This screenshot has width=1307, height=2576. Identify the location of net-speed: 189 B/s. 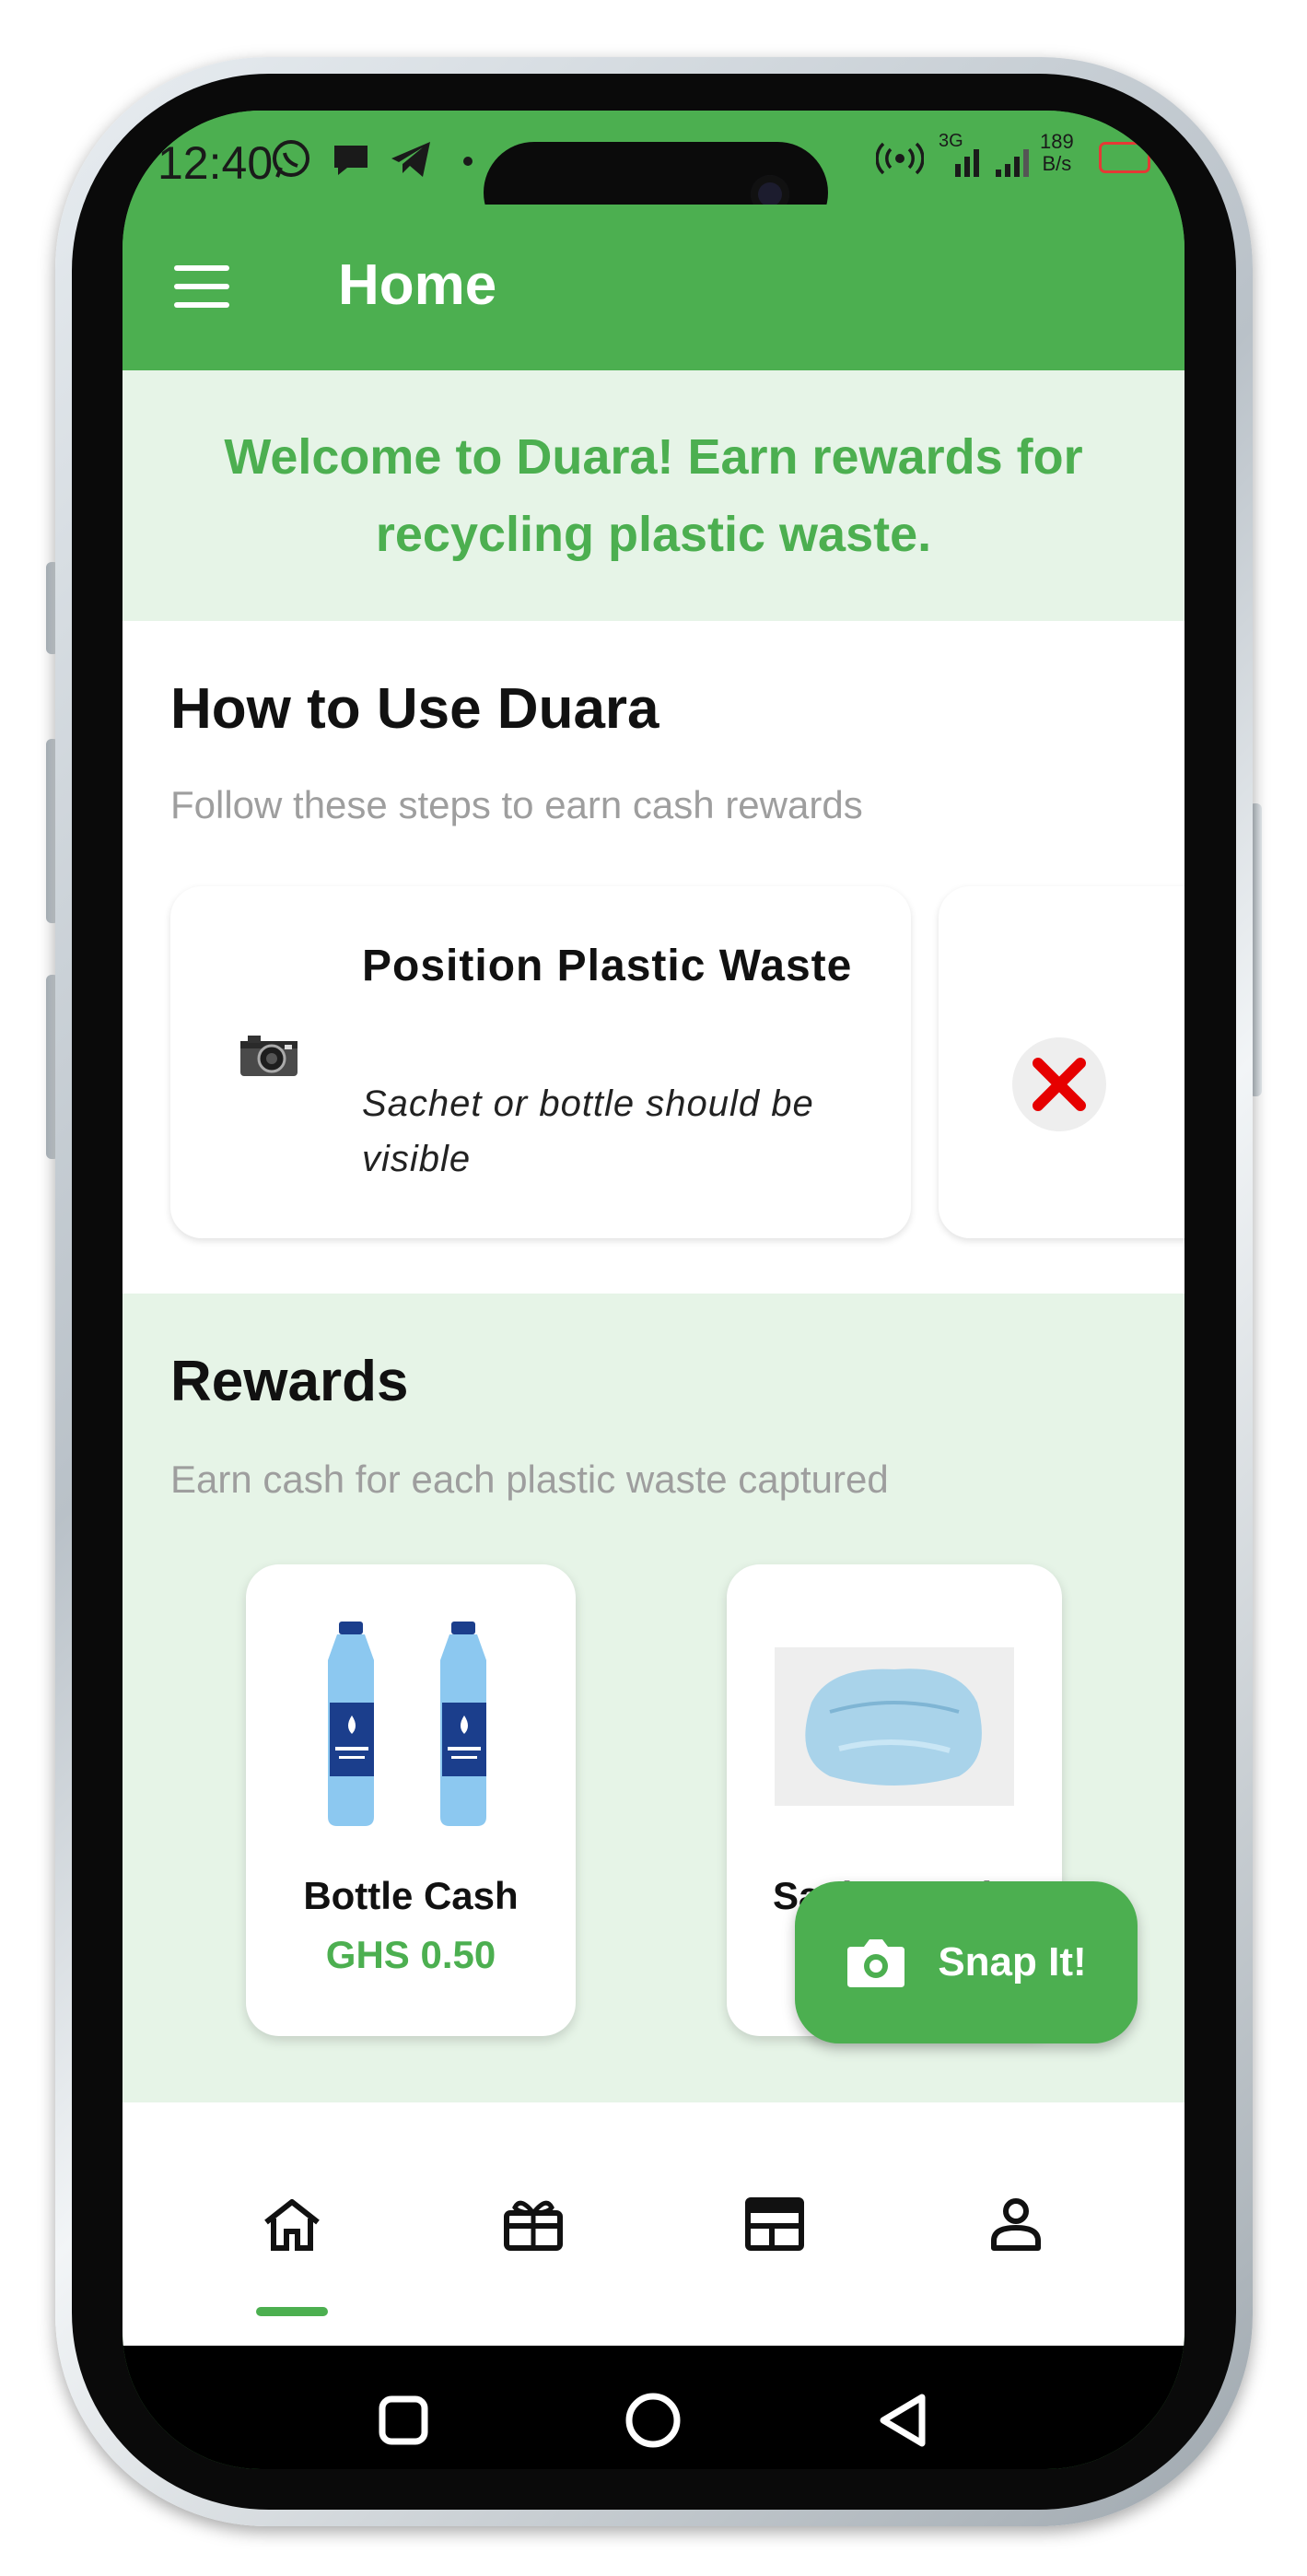
(1057, 153).